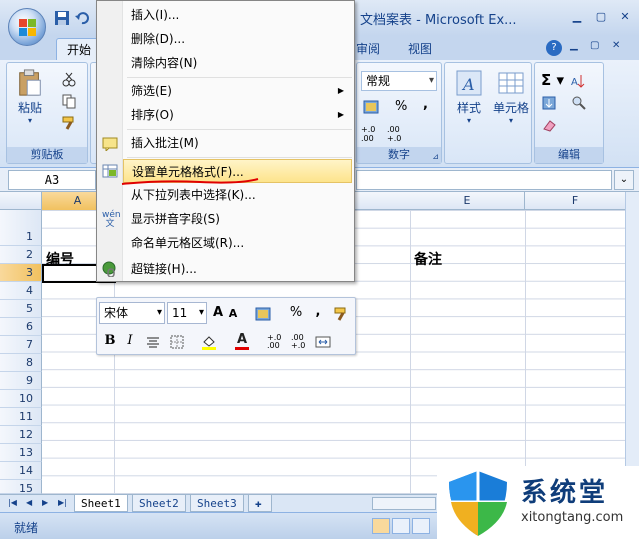 Image resolution: width=639 pixels, height=539 pixels. What do you see at coordinates (45, 502) in the screenshot?
I see `next-sheet-nav-icon: ▶` at bounding box center [45, 502].